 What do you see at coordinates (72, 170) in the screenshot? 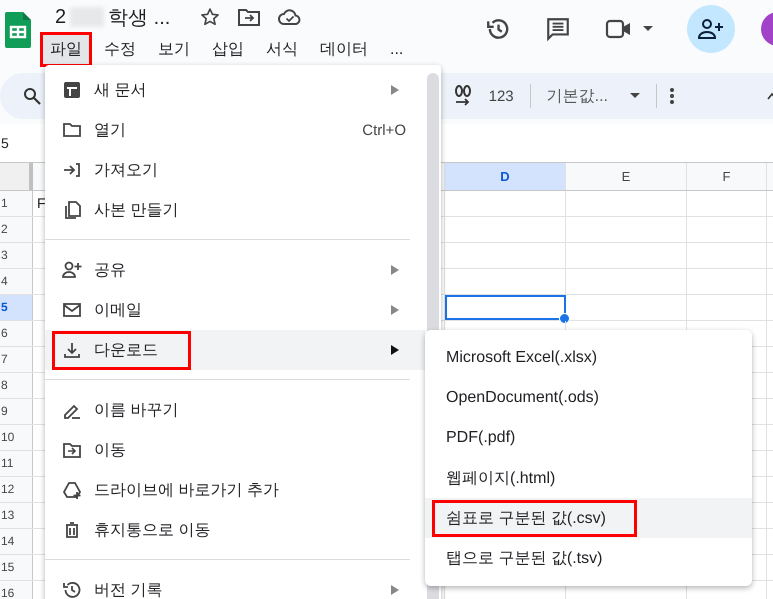
I see `arrow-into-bracket-icon` at bounding box center [72, 170].